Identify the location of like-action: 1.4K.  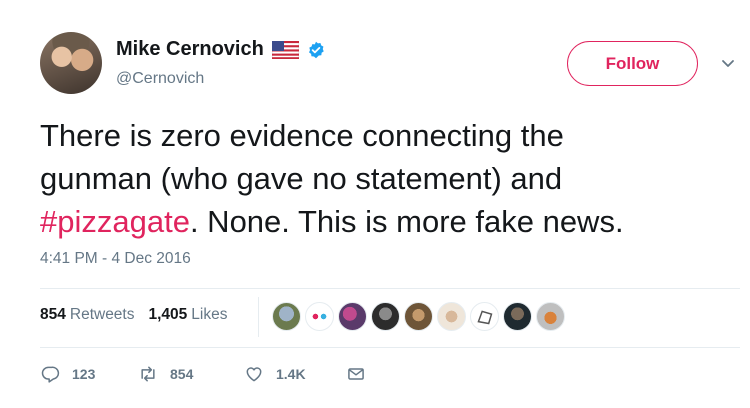
(295, 374).